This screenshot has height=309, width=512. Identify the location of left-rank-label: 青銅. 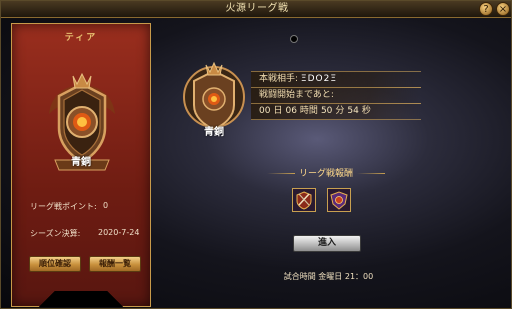
(81, 162).